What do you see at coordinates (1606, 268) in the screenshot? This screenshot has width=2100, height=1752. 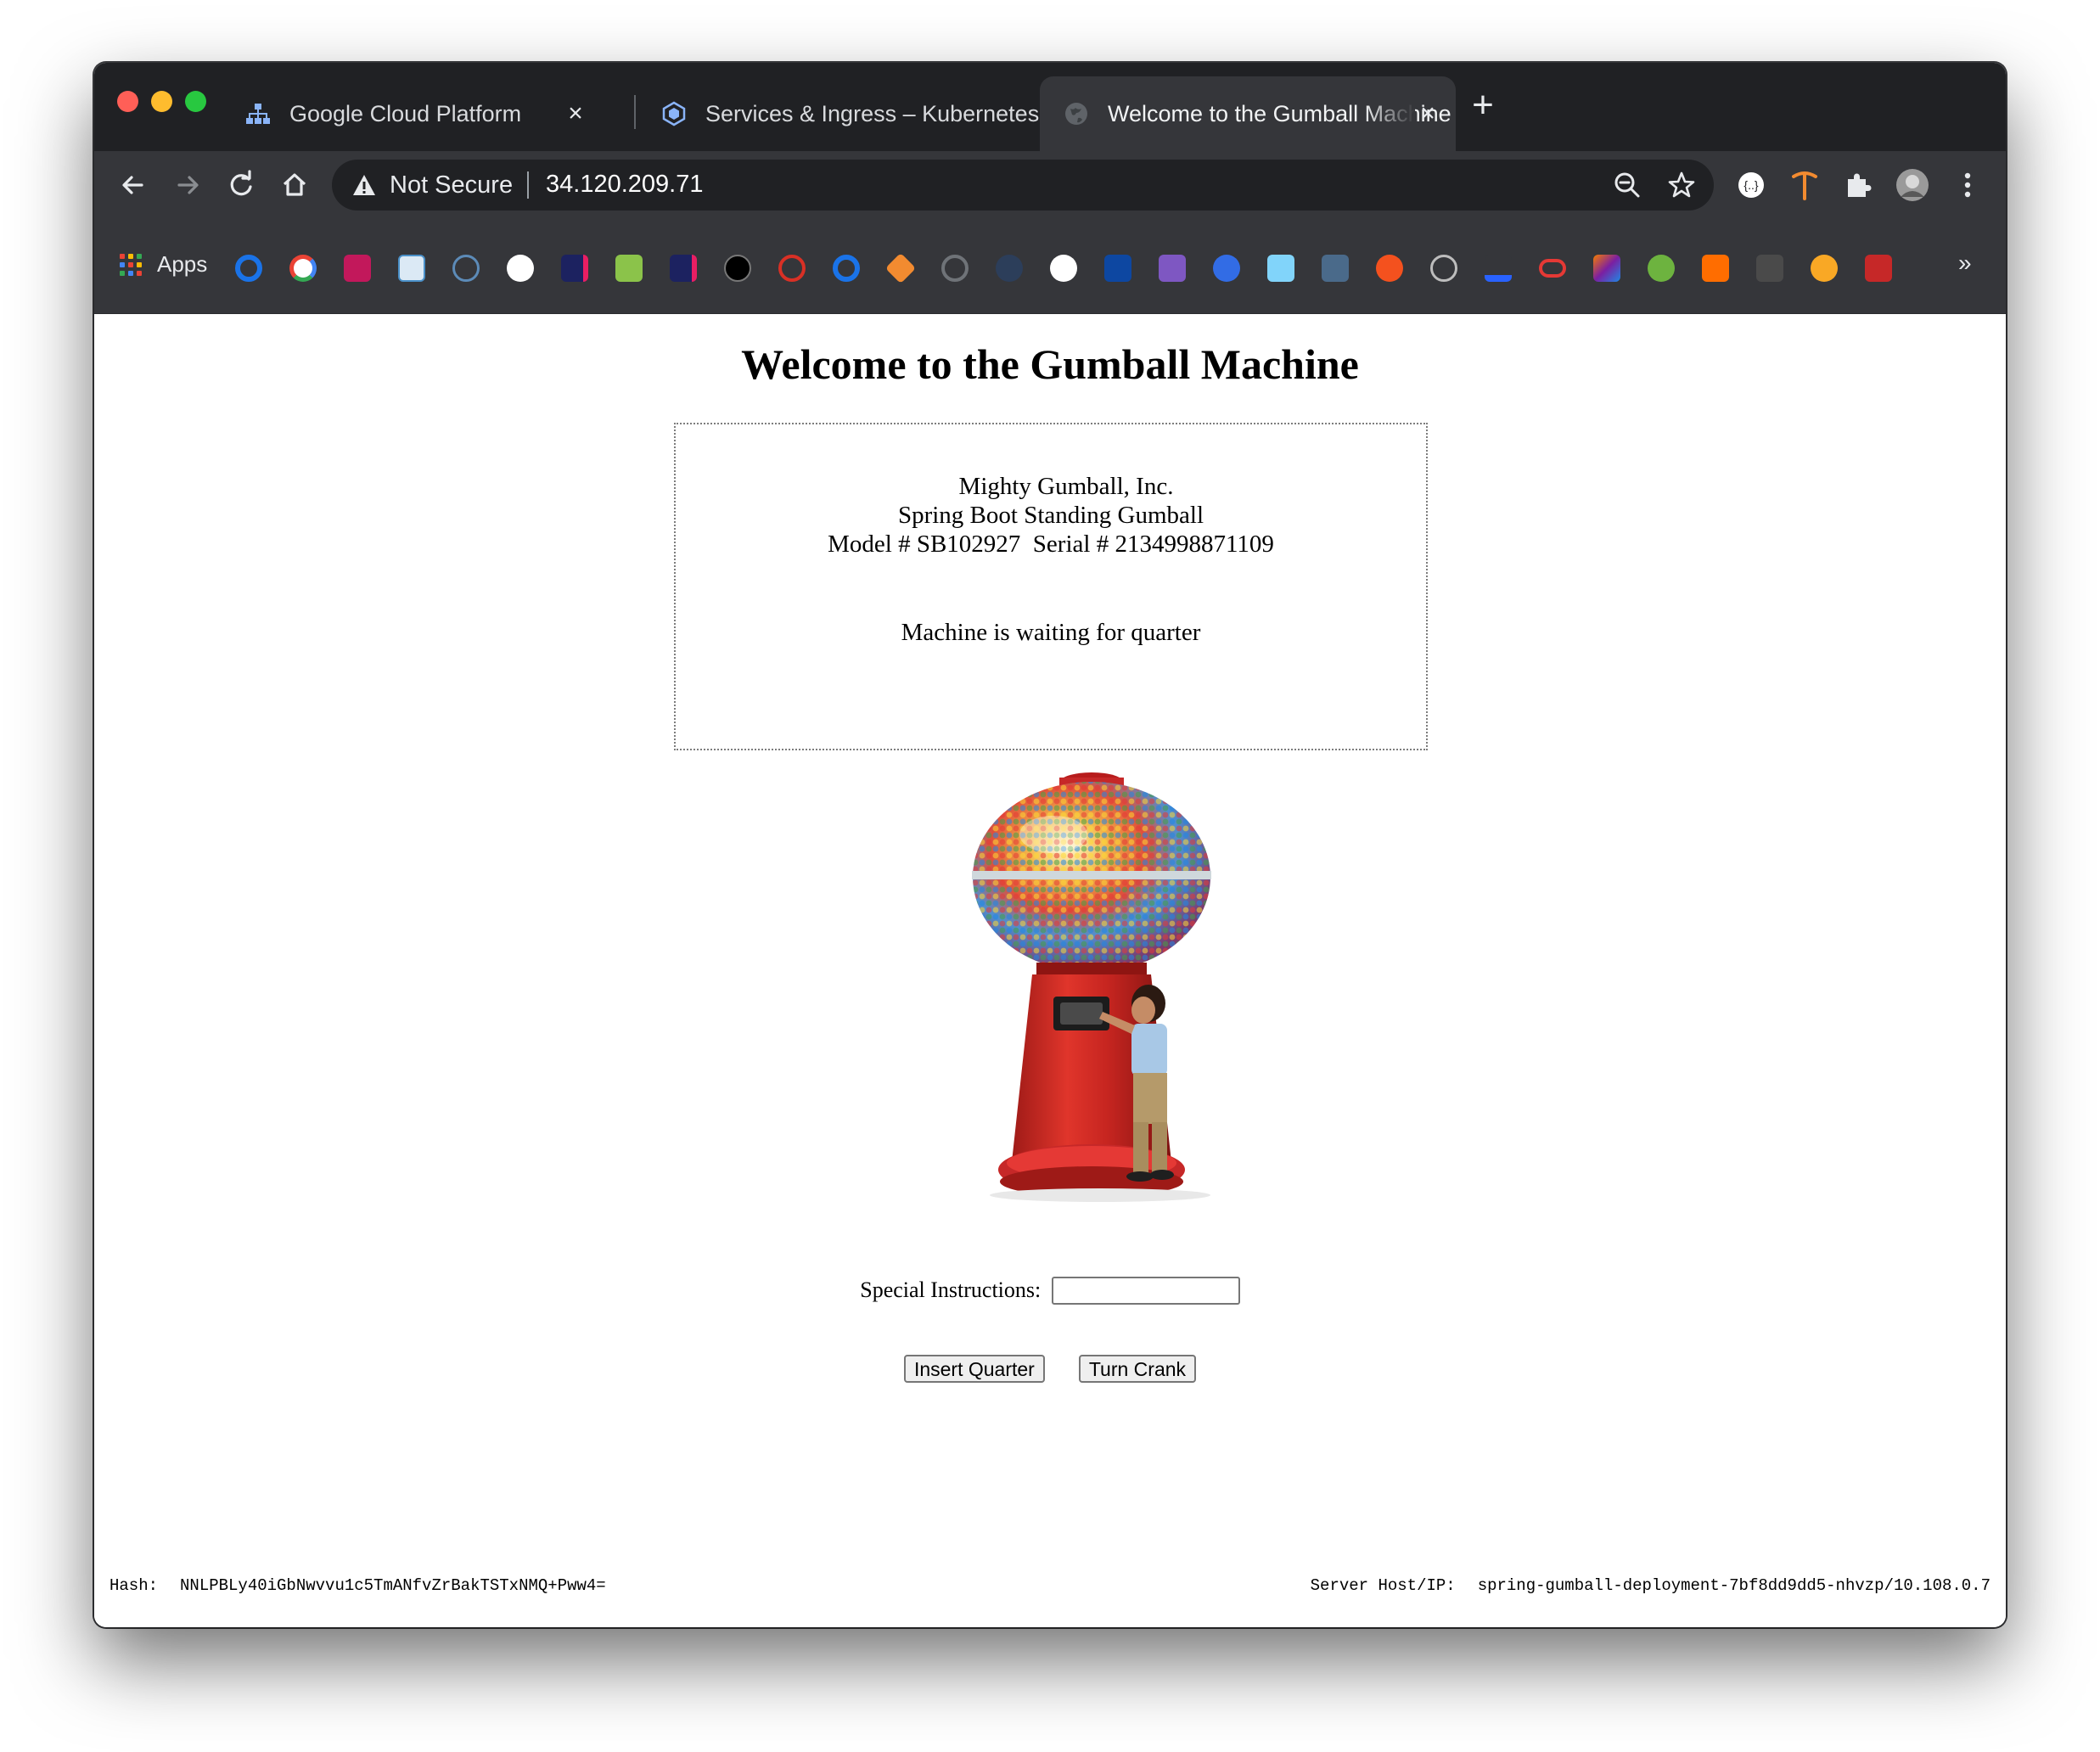 I see `bookmark-kotlin-icon` at bounding box center [1606, 268].